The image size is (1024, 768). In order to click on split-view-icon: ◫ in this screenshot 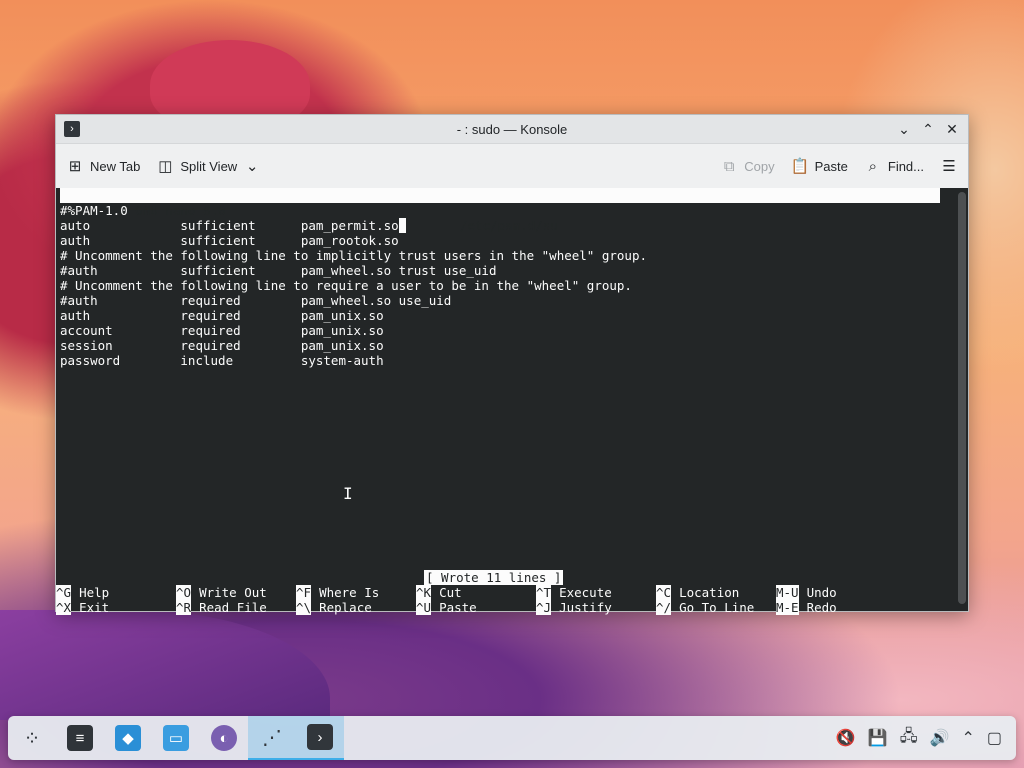, I will do `click(165, 166)`.